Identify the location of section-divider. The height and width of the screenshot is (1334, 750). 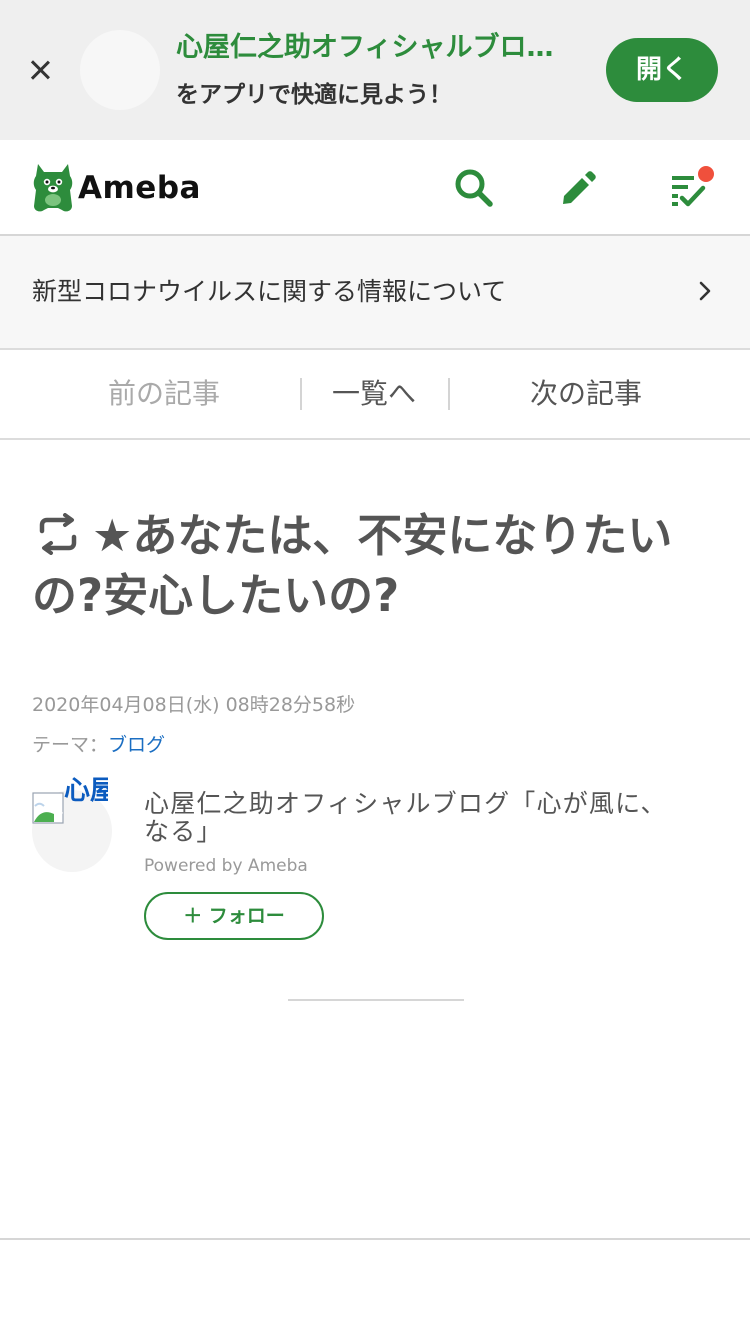
(375, 1239).